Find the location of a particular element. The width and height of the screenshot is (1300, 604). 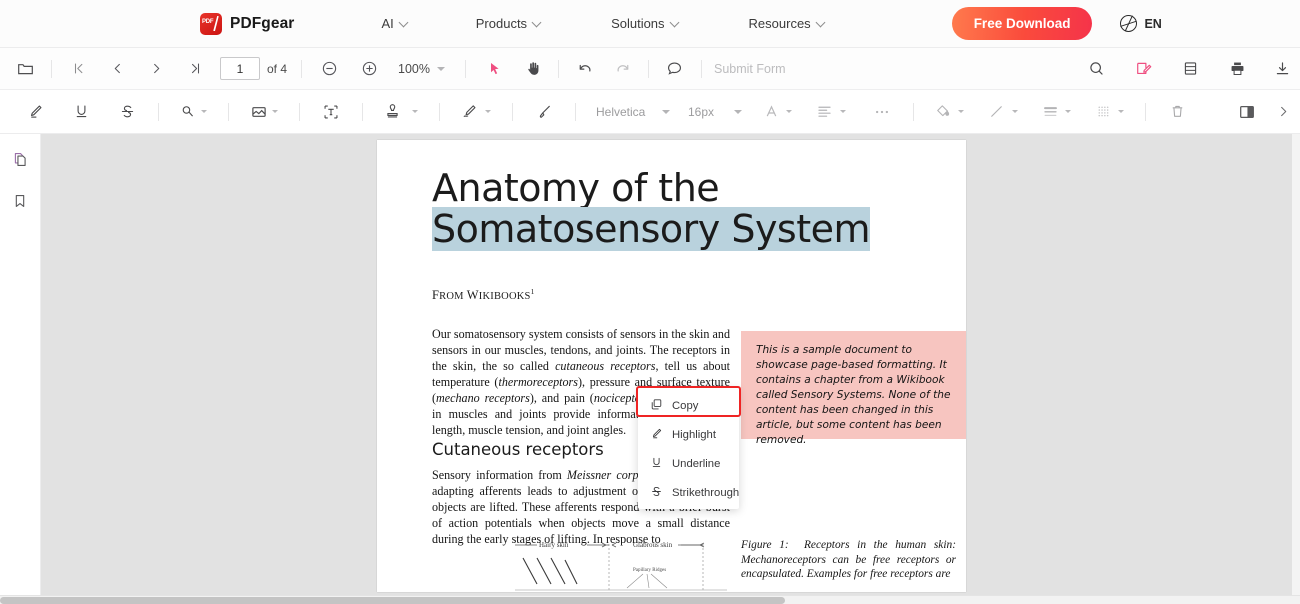

svg-text: Papillary Ridges is located at coordinates (649, 570).